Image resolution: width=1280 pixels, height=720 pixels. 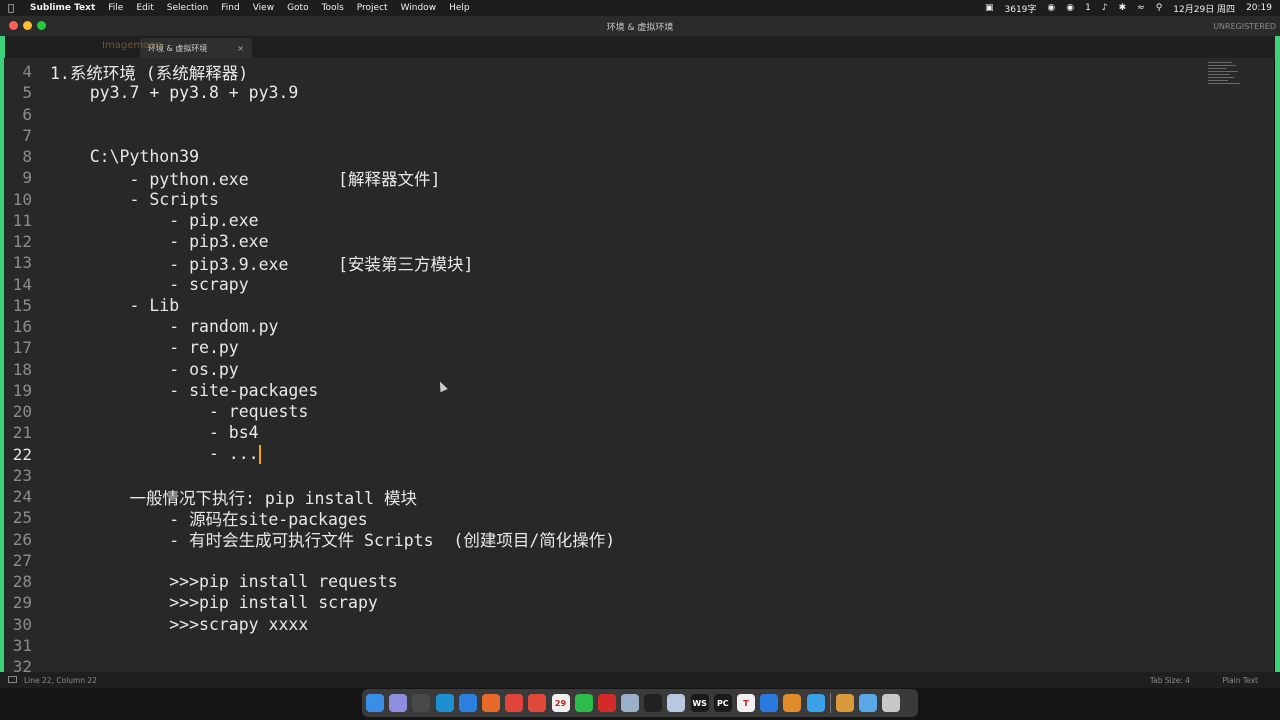 What do you see at coordinates (1204, 8) in the screenshot?
I see `date-status: 12月29日 周四` at bounding box center [1204, 8].